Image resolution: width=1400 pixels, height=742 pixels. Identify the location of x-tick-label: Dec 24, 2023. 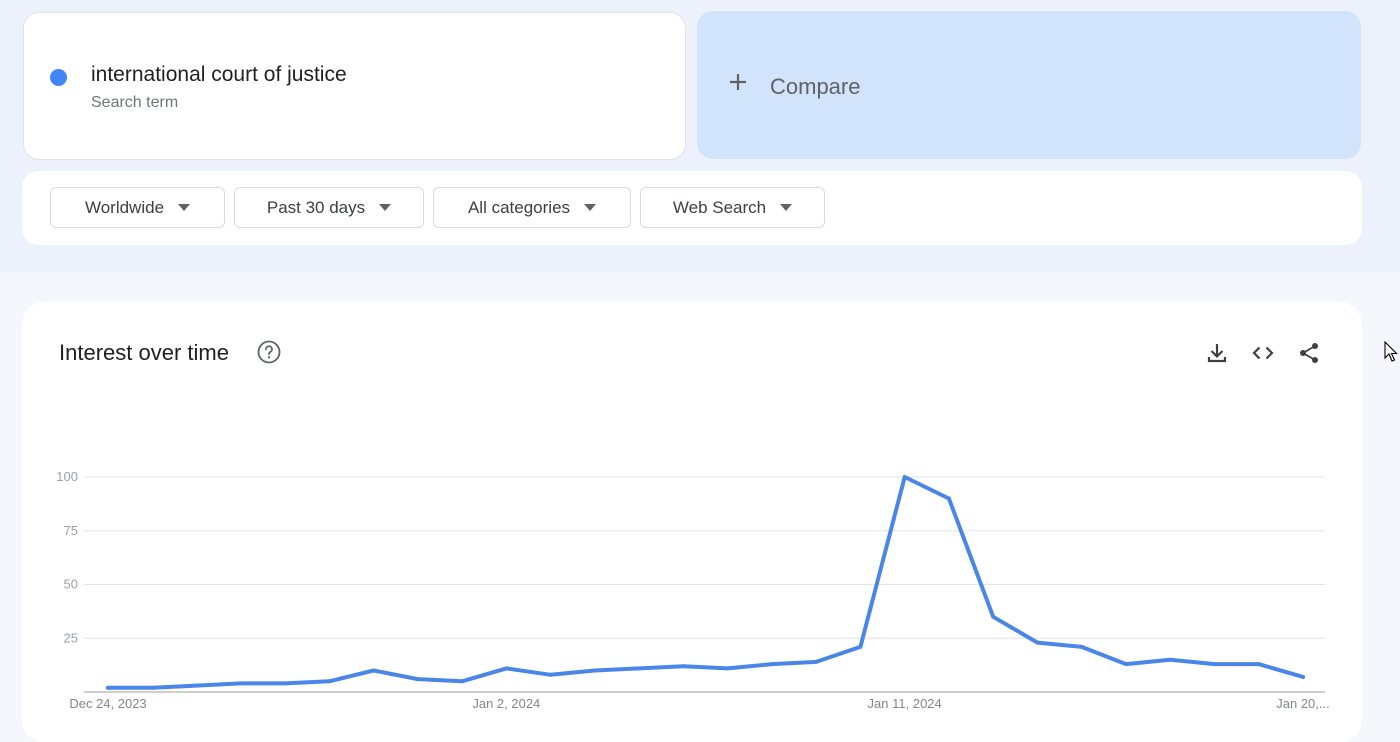
(107, 703).